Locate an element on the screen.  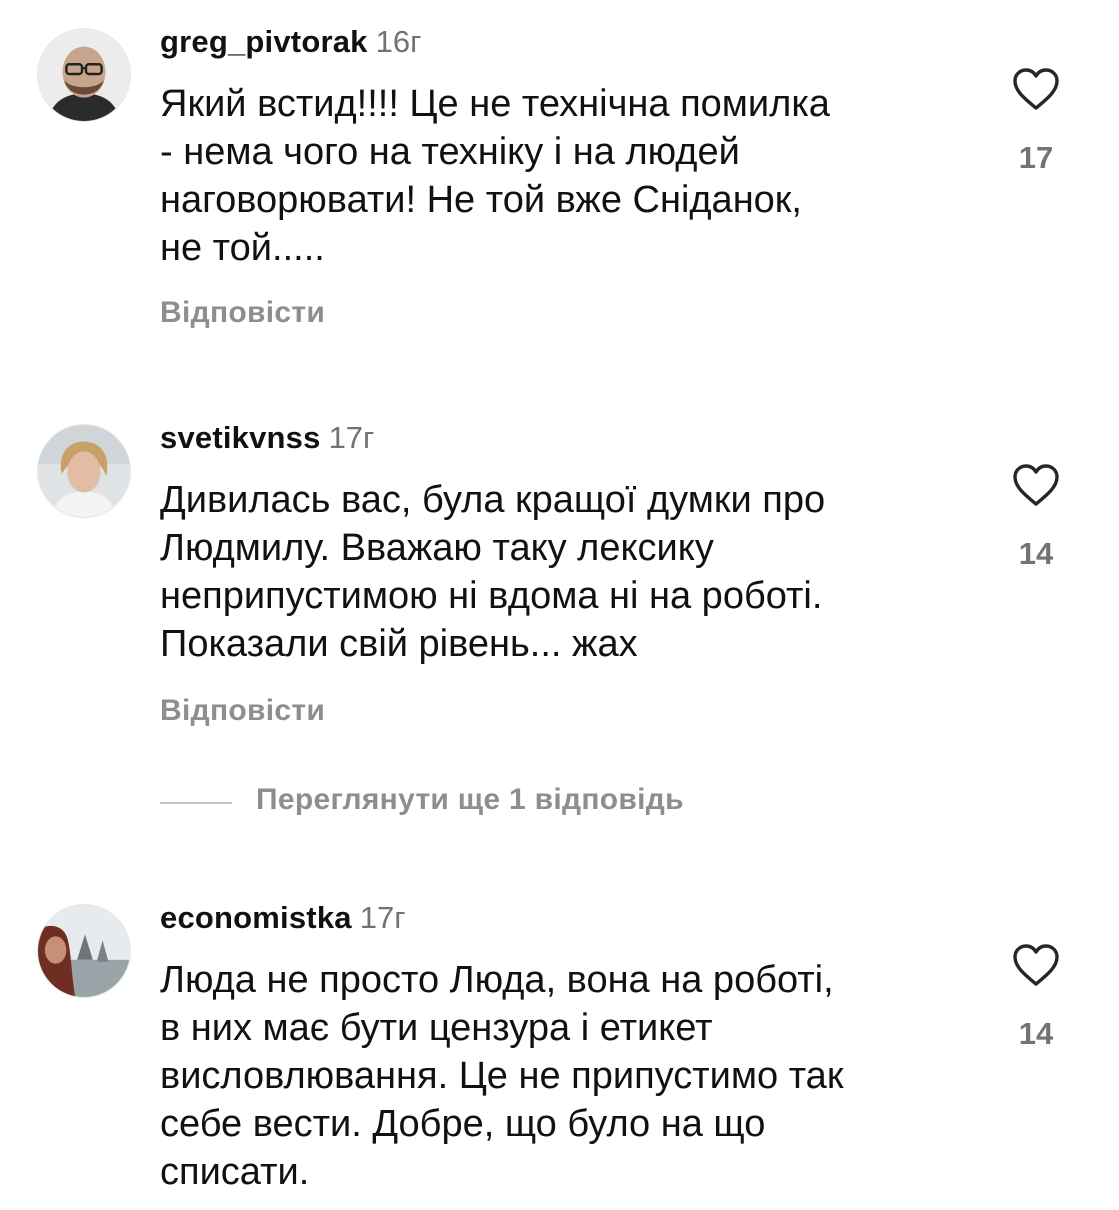
comment-header: greg_pivtorak 16г is located at coordinates (290, 44).